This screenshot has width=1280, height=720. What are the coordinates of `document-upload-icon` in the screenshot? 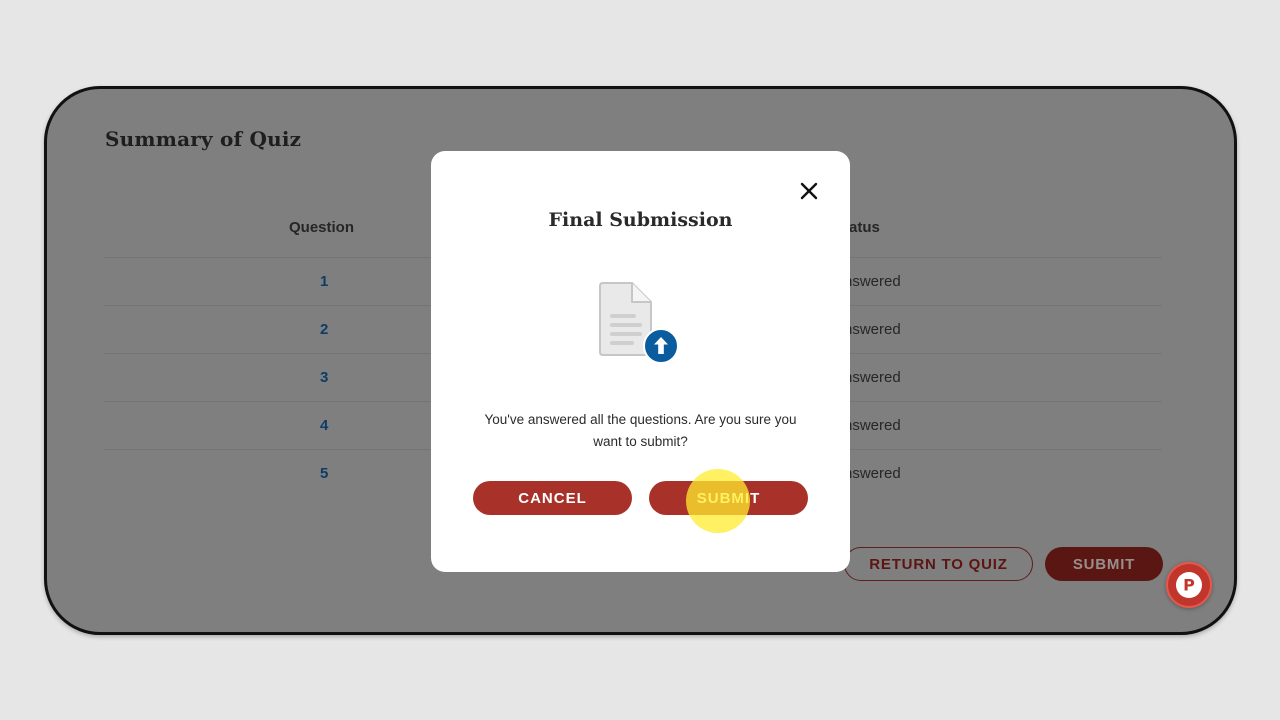 It's located at (639, 323).